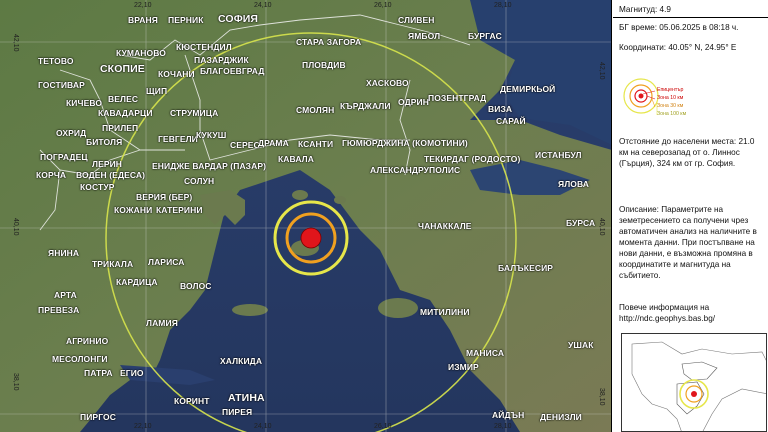 The width and height of the screenshot is (768, 432). Describe the element at coordinates (104, 142) in the screenshot. I see `city-label-bitola: БИТОЛЯ` at that location.